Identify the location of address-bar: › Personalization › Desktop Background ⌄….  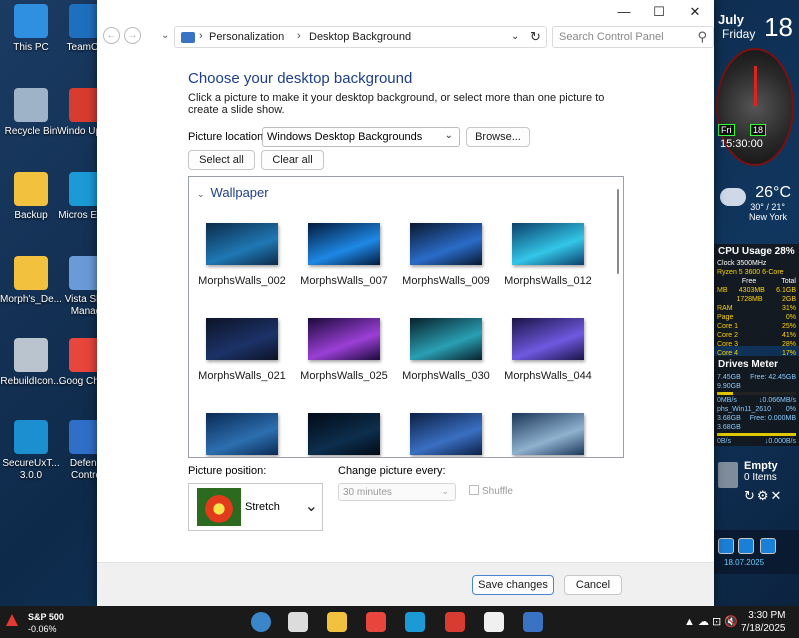
(360, 37).